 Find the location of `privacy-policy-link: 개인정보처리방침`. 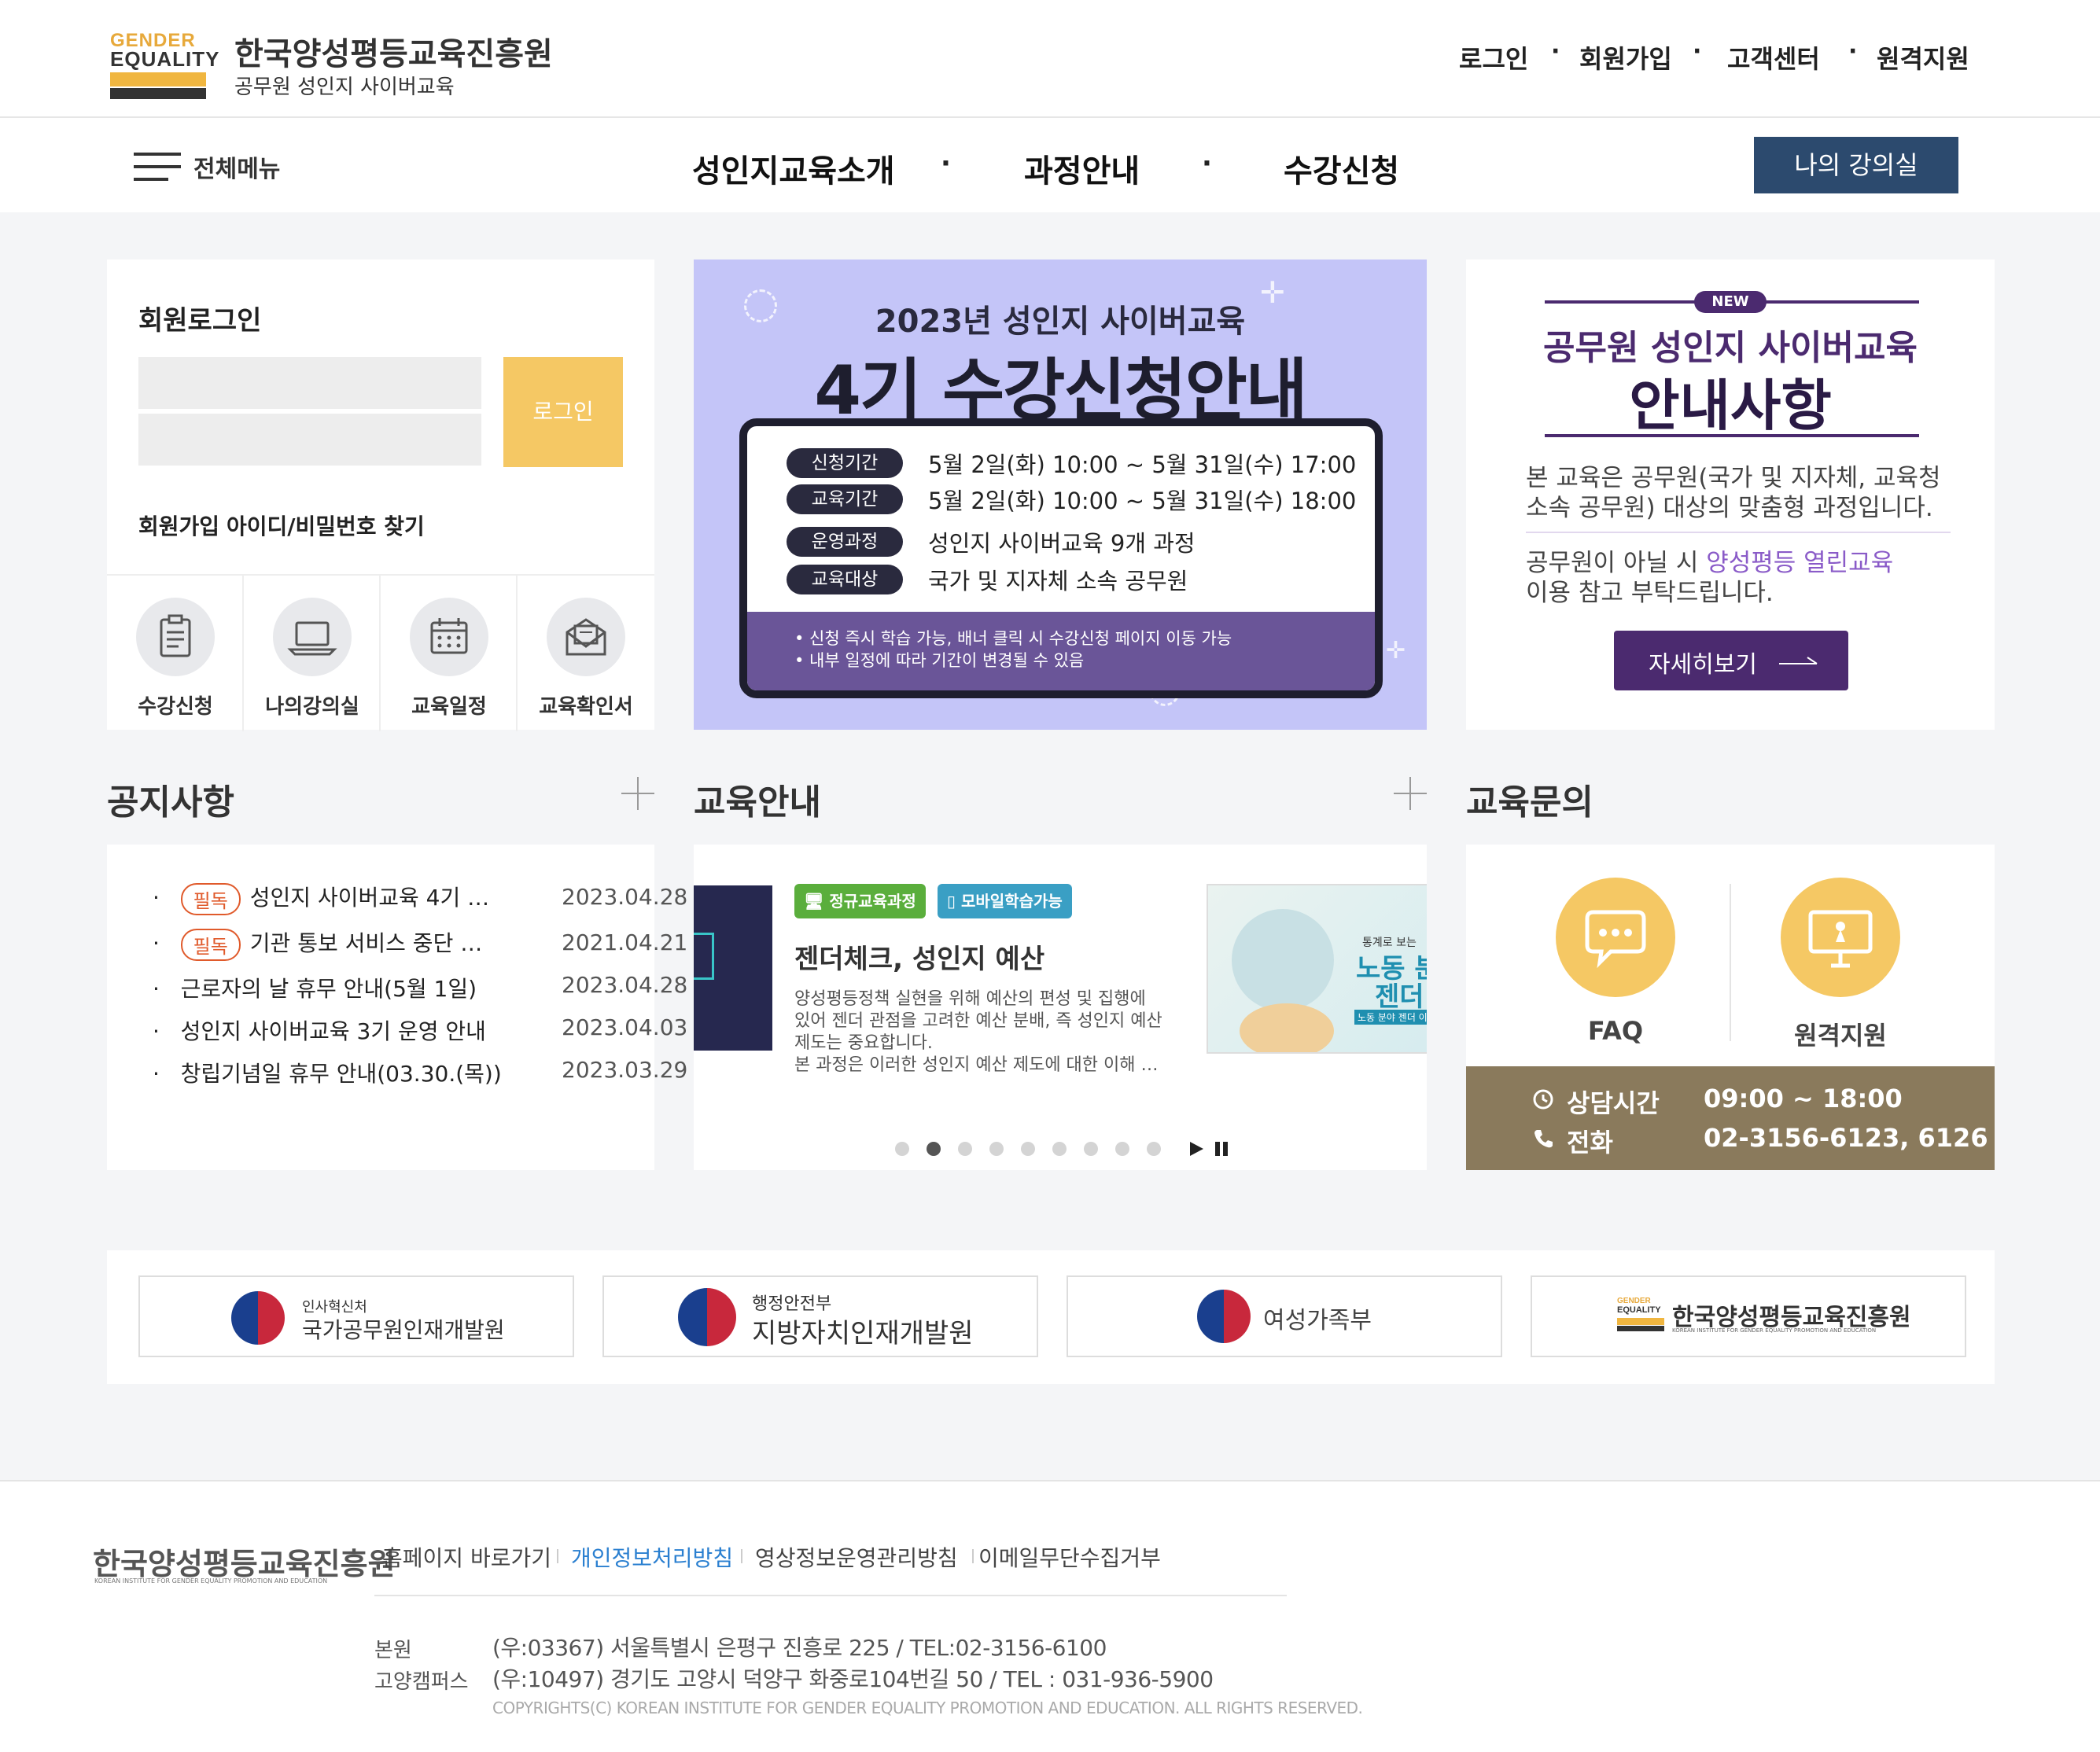

privacy-policy-link: 개인정보처리방침 is located at coordinates (652, 1557).